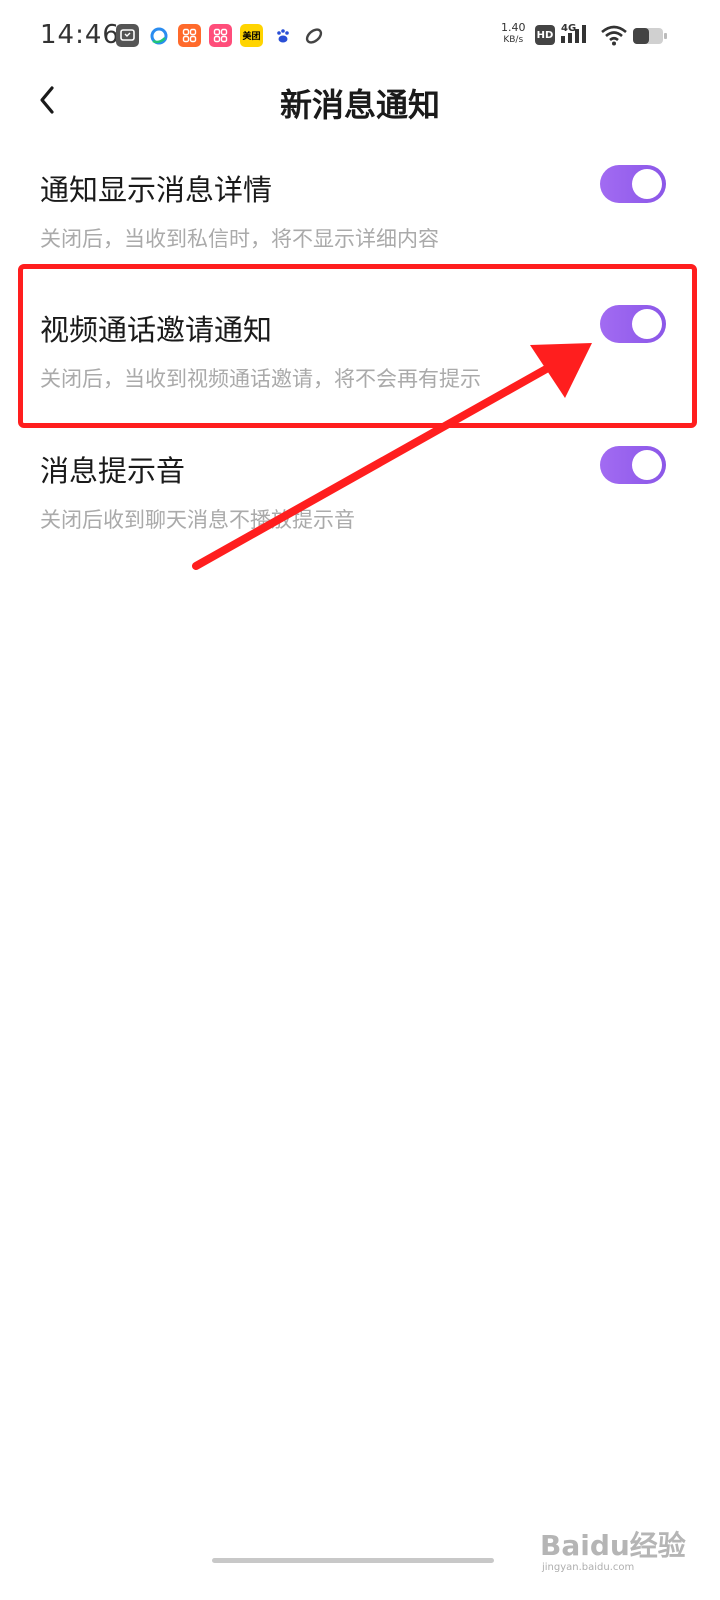 This screenshot has width=720, height=1600. I want to click on setting-message-sound: 消息提示音 关闭后收到聊天消息不播放提示音, so click(360, 507).